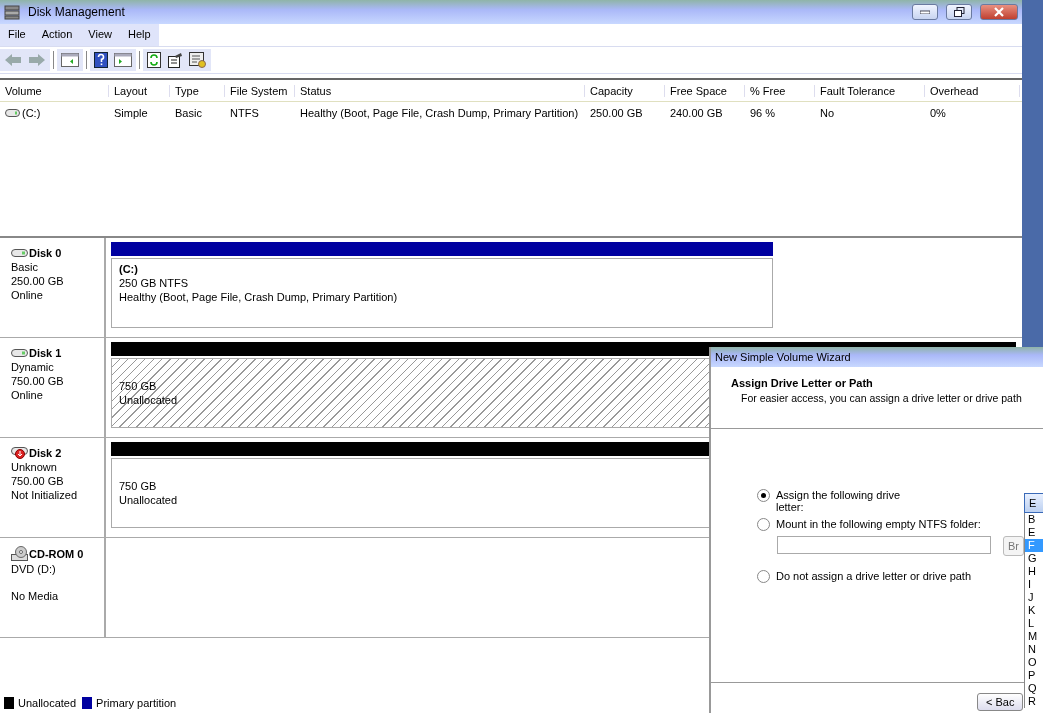 This screenshot has height=713, width=1043. I want to click on window-title: Disk Management, so click(76, 12).